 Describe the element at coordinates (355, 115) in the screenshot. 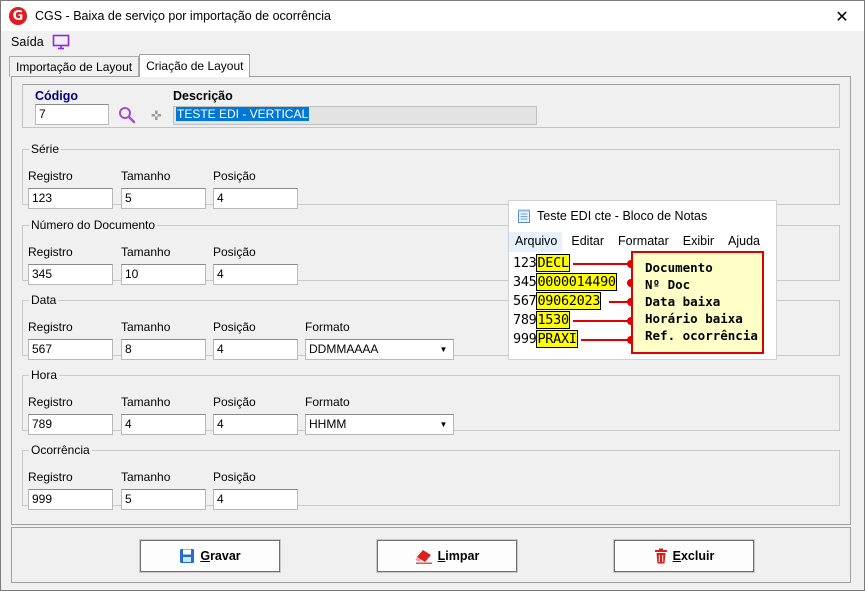

I see `descricao-input: TESTE EDI - VERTICAL` at that location.